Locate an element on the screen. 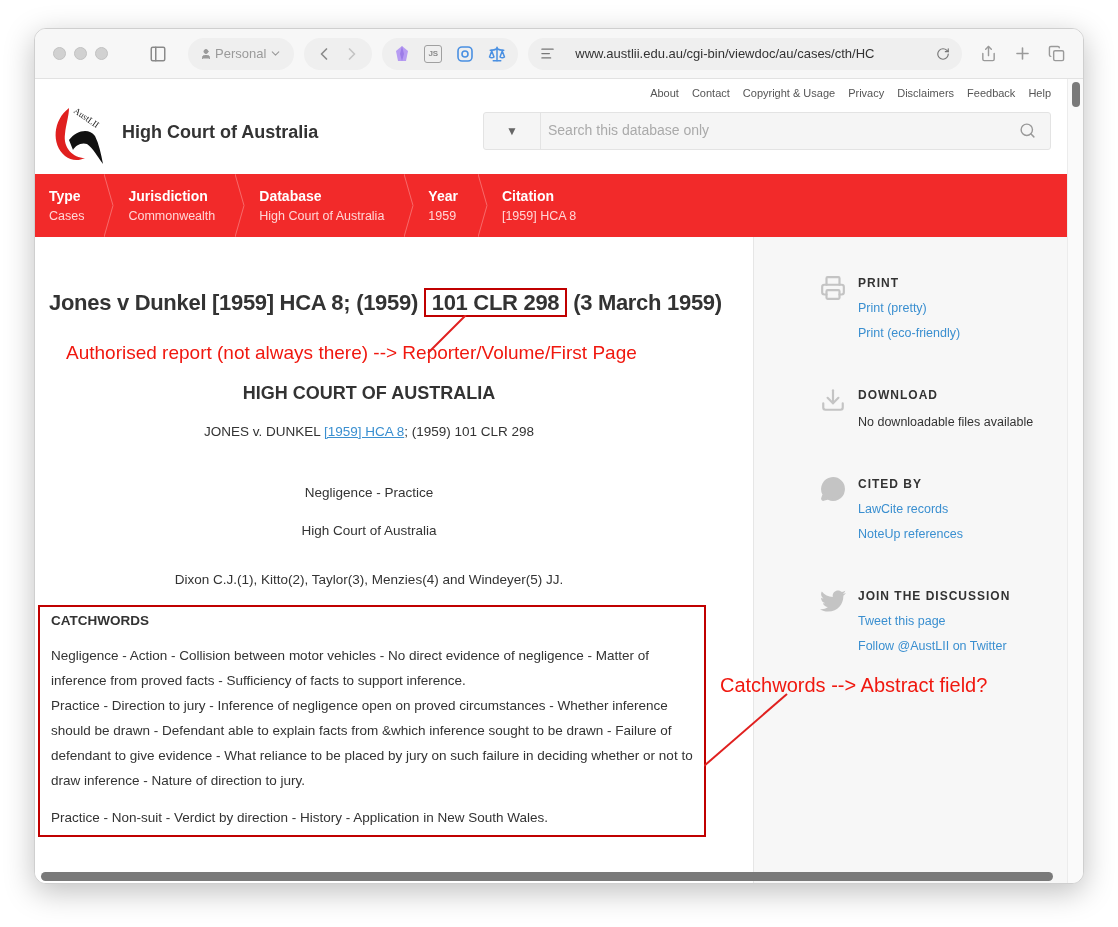 This screenshot has width=1118, height=927. sidebar-icon is located at coordinates (158, 53).